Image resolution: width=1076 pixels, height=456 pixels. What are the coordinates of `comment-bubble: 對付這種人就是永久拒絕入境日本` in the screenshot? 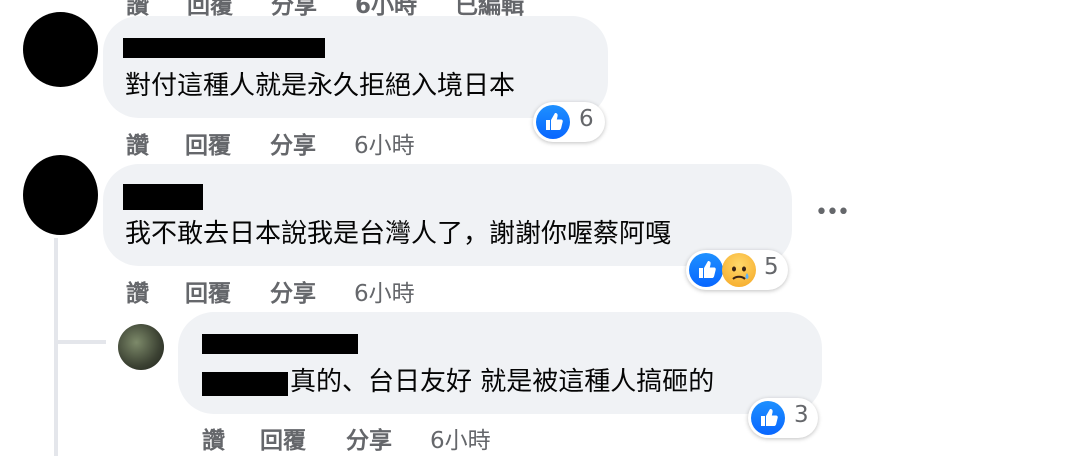 It's located at (355, 67).